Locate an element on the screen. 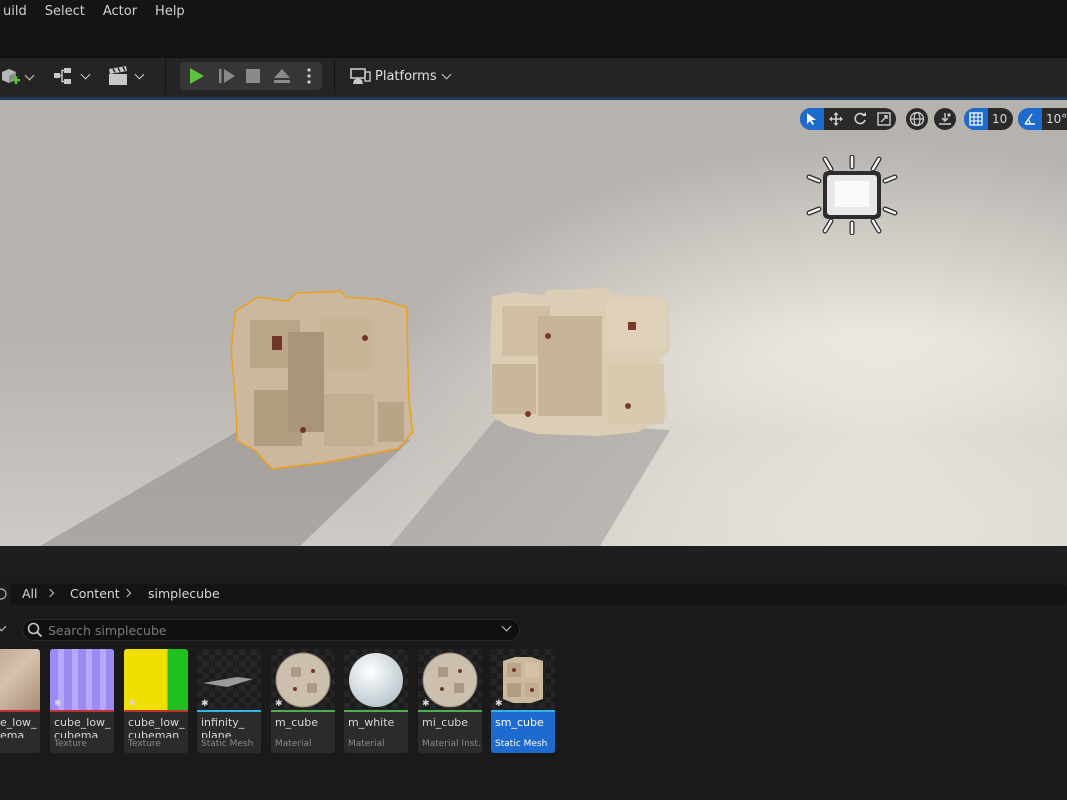 This screenshot has width=1067, height=800. grid-snap-toggle is located at coordinates (976, 119).